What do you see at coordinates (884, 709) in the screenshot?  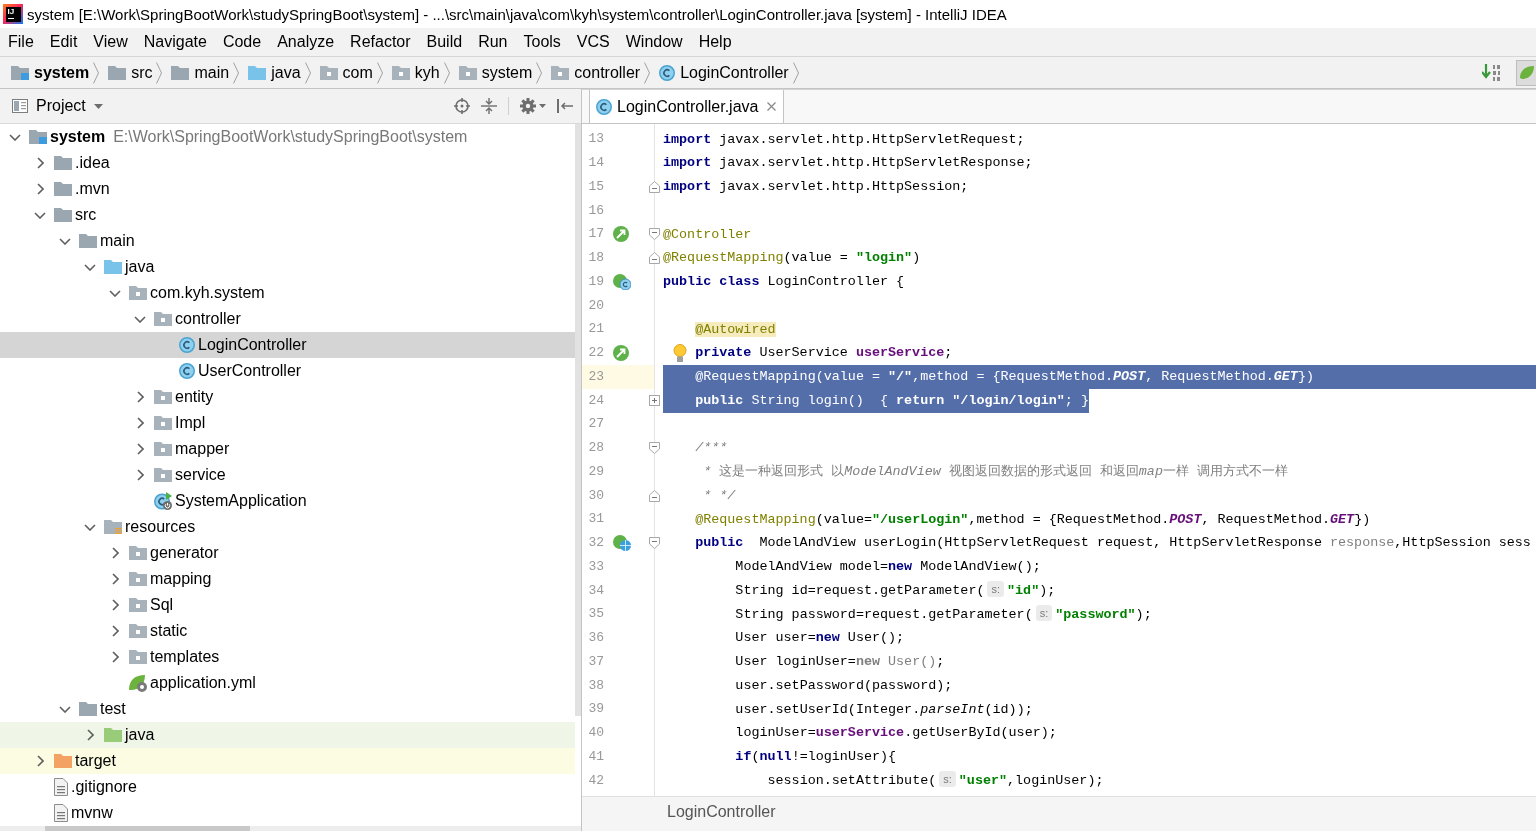 I see `code-line: user.setUserId(Integer.parseInt(id));` at bounding box center [884, 709].